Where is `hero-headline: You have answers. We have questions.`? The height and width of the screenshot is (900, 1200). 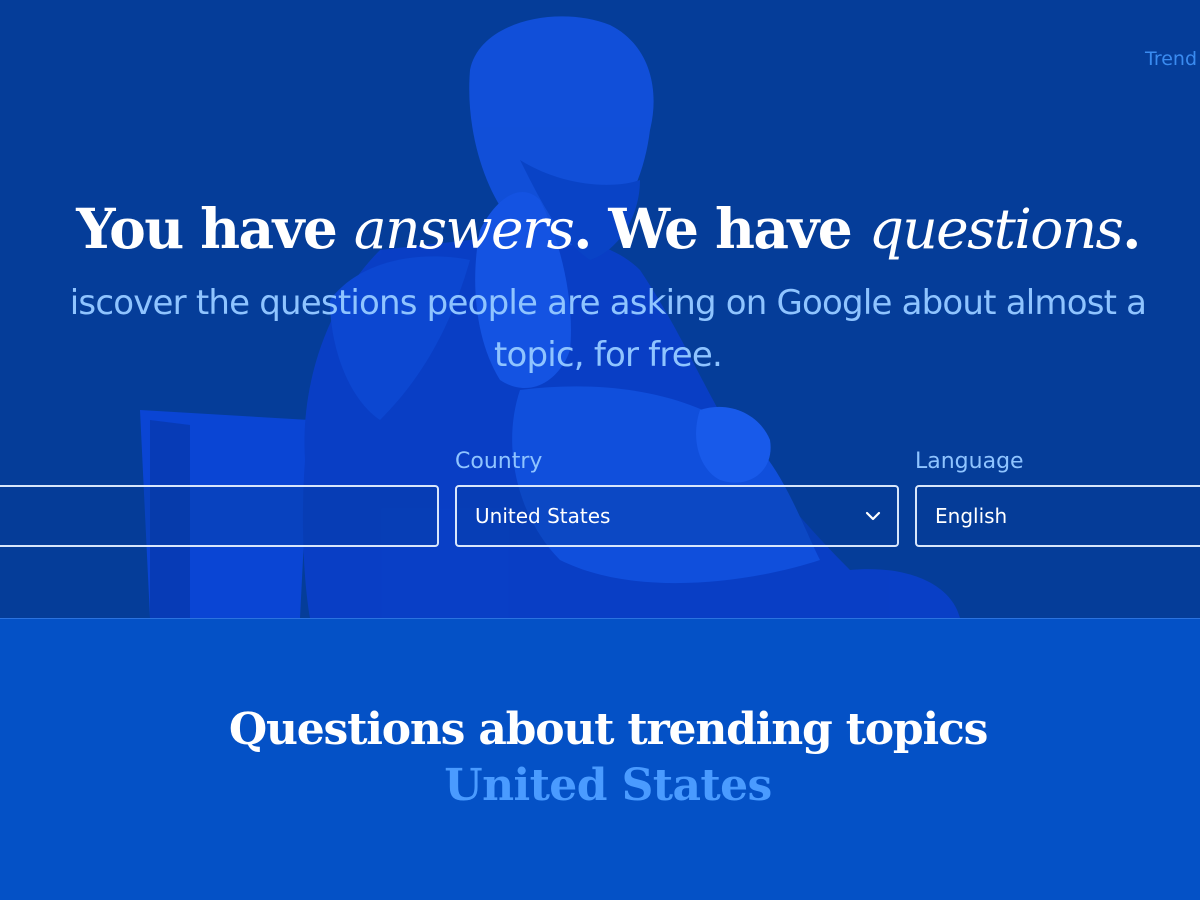
hero-headline: You have answers. We have questions. is located at coordinates (600, 228).